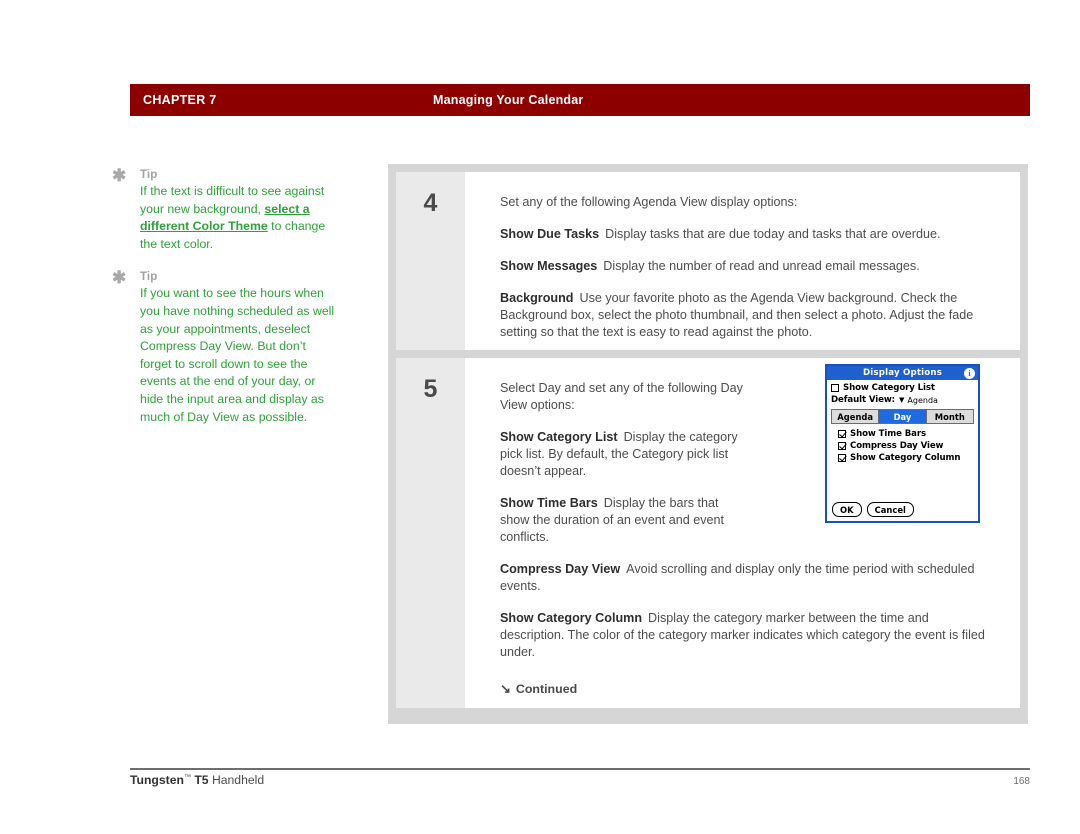 The height and width of the screenshot is (834, 1080). I want to click on chapter-section-title: Managing Your Calendar, so click(508, 100).